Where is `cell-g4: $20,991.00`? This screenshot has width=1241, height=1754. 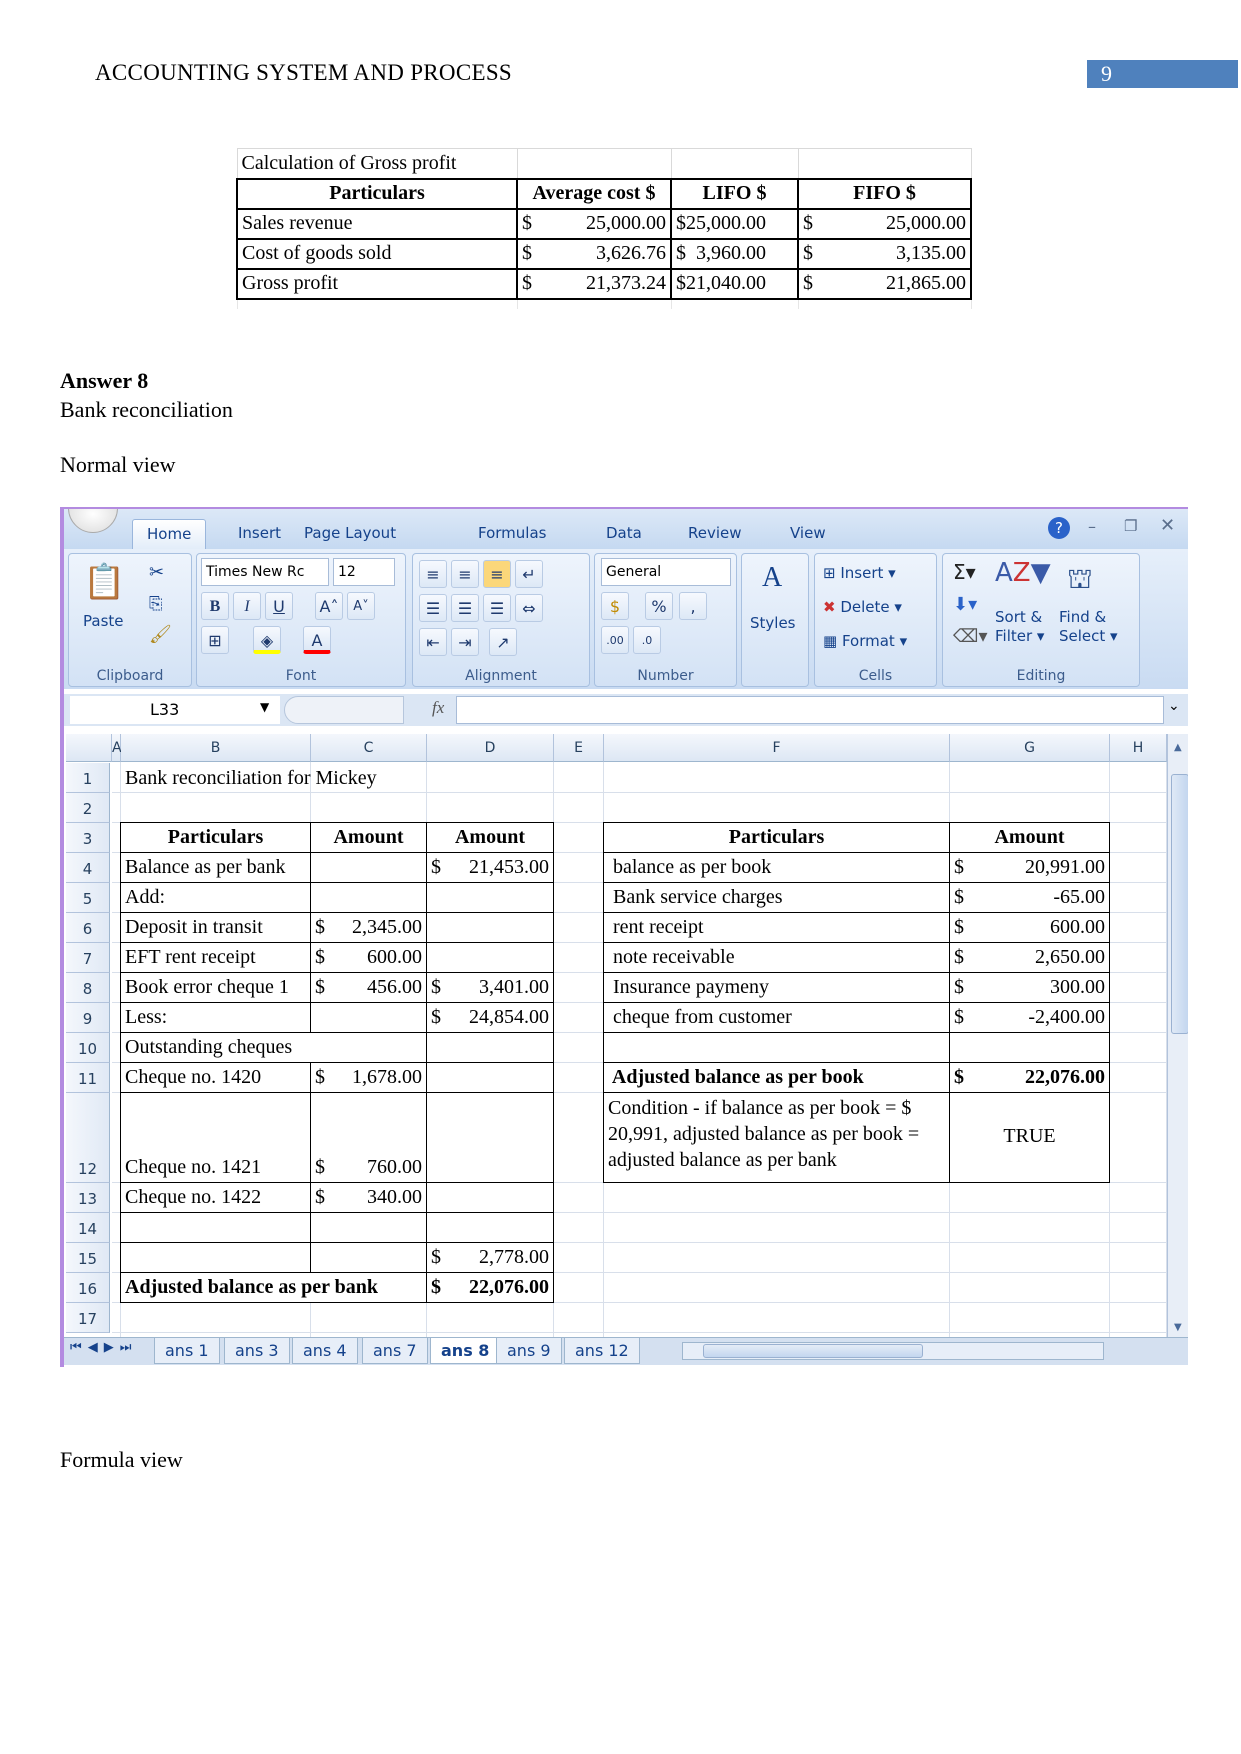 cell-g4: $20,991.00 is located at coordinates (1029, 867).